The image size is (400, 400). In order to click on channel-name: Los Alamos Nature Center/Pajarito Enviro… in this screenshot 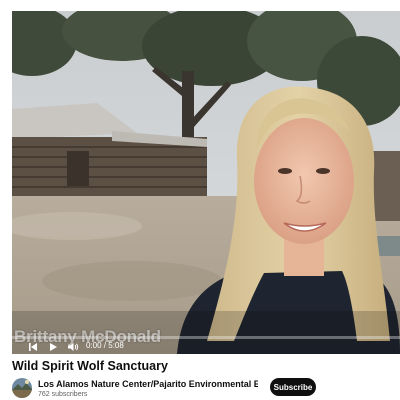, I will do `click(148, 384)`.